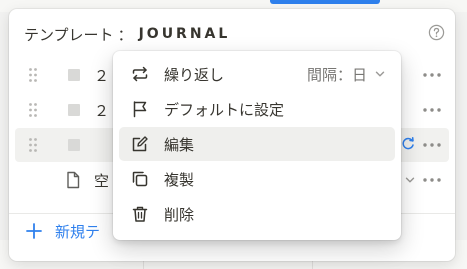 The height and width of the screenshot is (269, 467). What do you see at coordinates (69, 34) in the screenshot?
I see `panel-title: テンプレート` at bounding box center [69, 34].